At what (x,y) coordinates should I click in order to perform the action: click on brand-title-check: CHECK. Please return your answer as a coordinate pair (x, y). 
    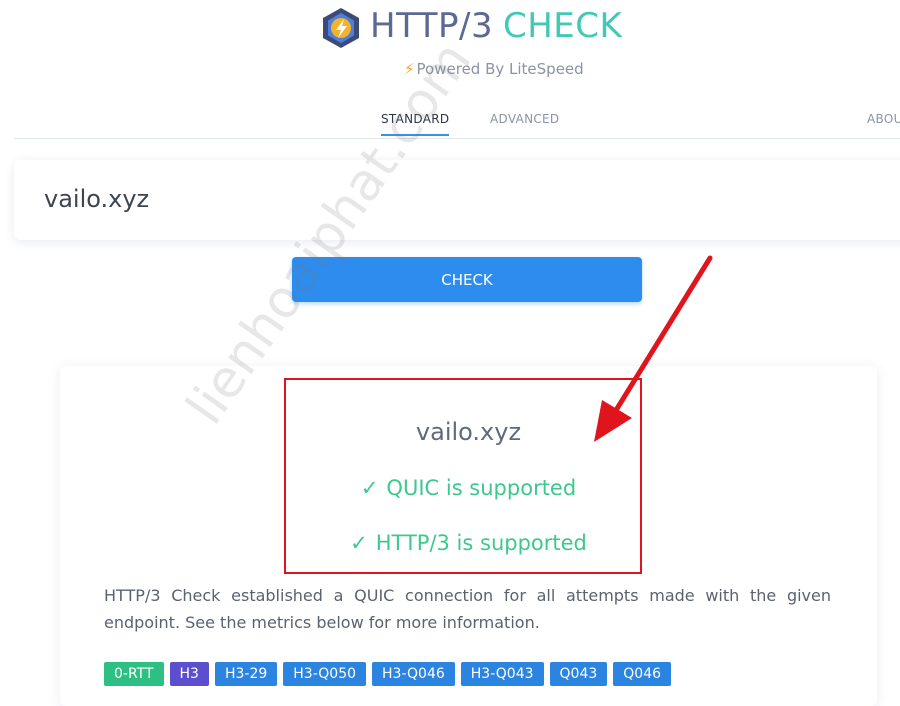
    Looking at the image, I should click on (563, 26).